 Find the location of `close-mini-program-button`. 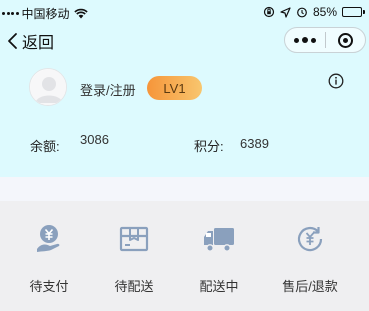

close-mini-program-button is located at coordinates (345, 40).